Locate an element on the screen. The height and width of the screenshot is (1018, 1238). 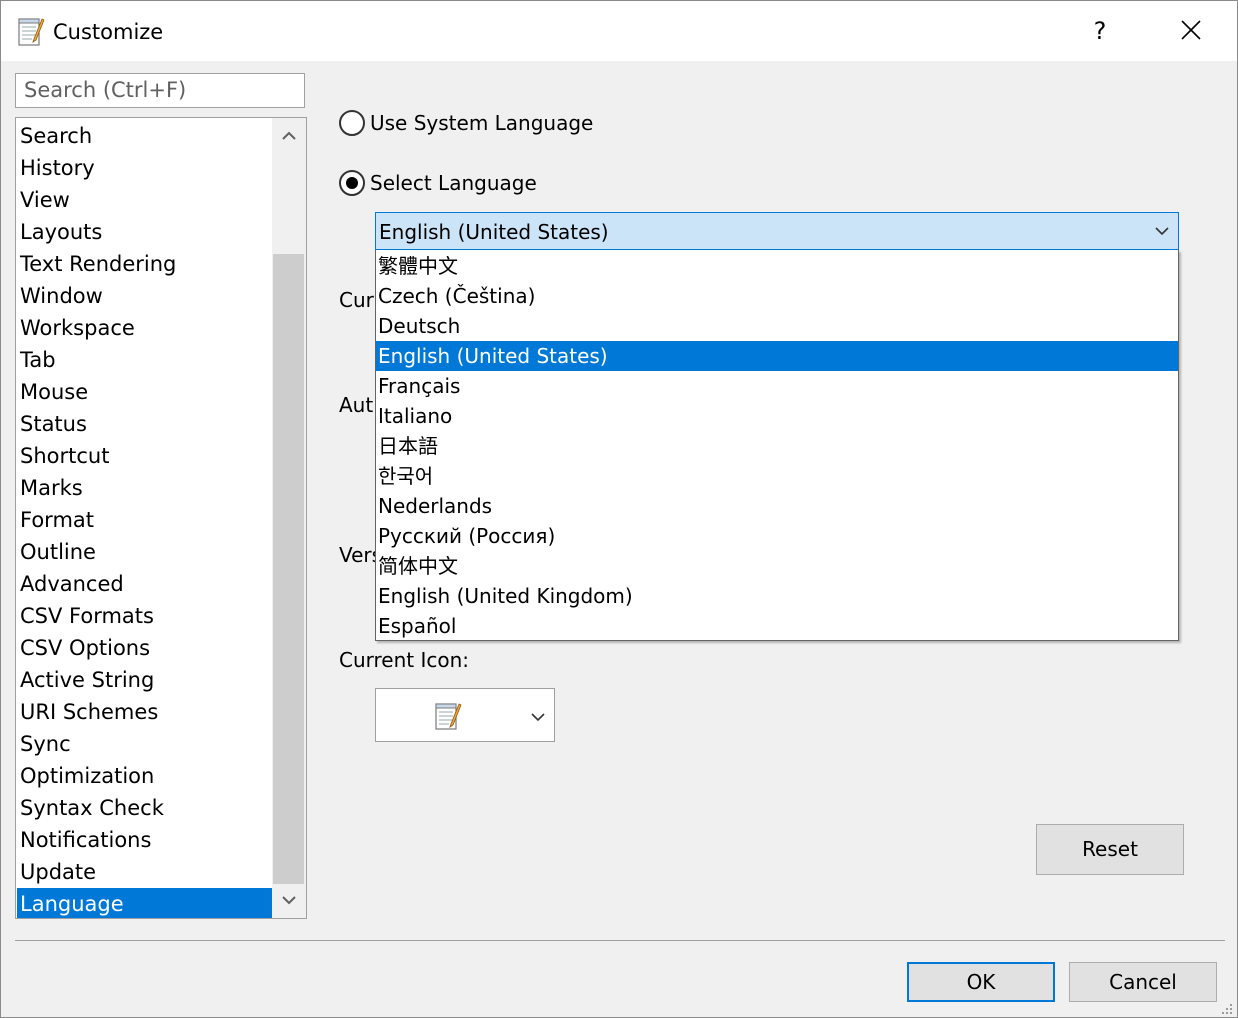
language-option: Nederlands is located at coordinates (777, 506).